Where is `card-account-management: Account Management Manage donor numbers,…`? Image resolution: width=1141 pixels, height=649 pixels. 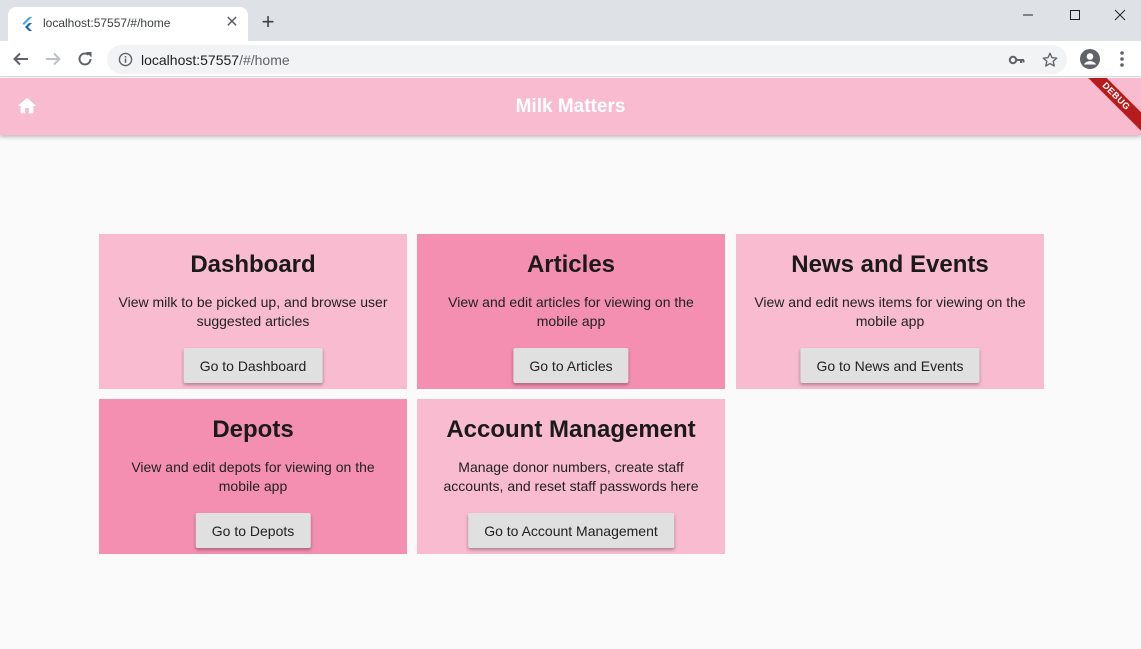
card-account-management: Account Management Manage donor numbers,… is located at coordinates (571, 476).